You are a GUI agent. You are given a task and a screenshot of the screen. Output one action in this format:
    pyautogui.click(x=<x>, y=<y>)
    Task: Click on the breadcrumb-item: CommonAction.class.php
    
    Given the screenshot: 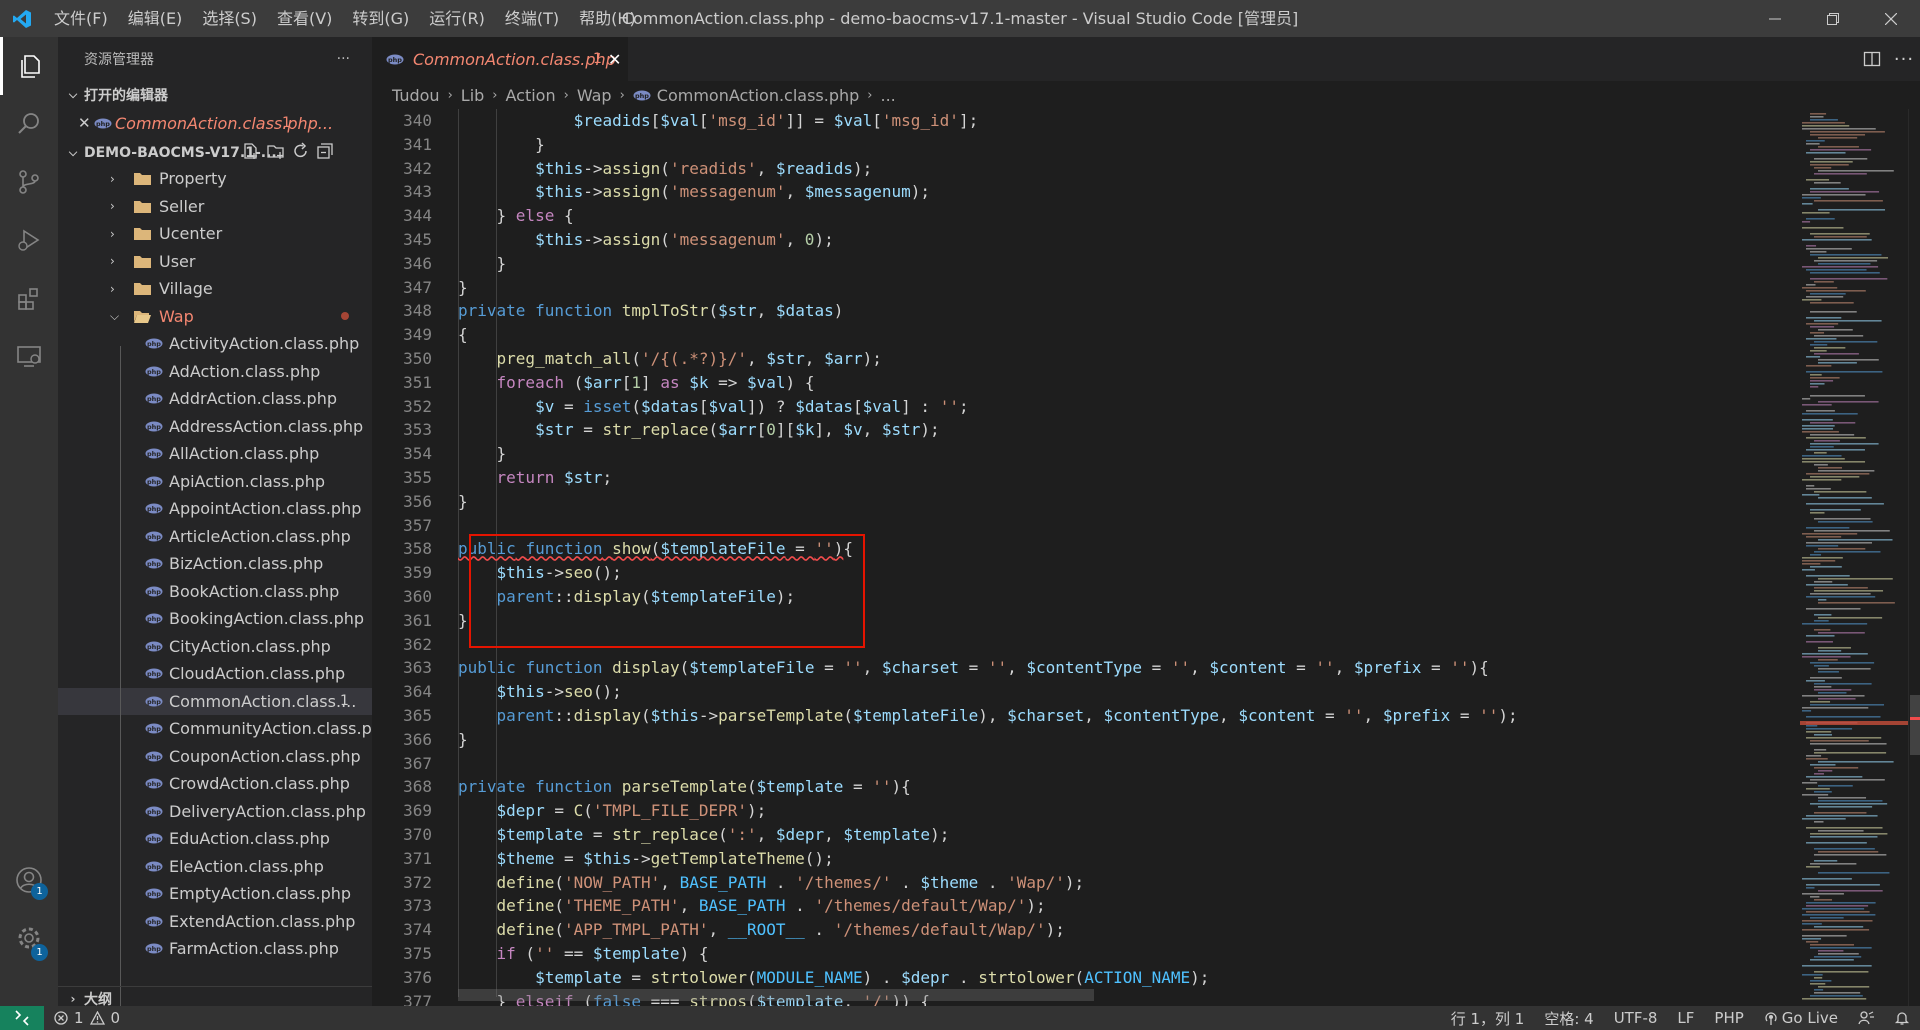 What is the action you would take?
    pyautogui.click(x=758, y=95)
    